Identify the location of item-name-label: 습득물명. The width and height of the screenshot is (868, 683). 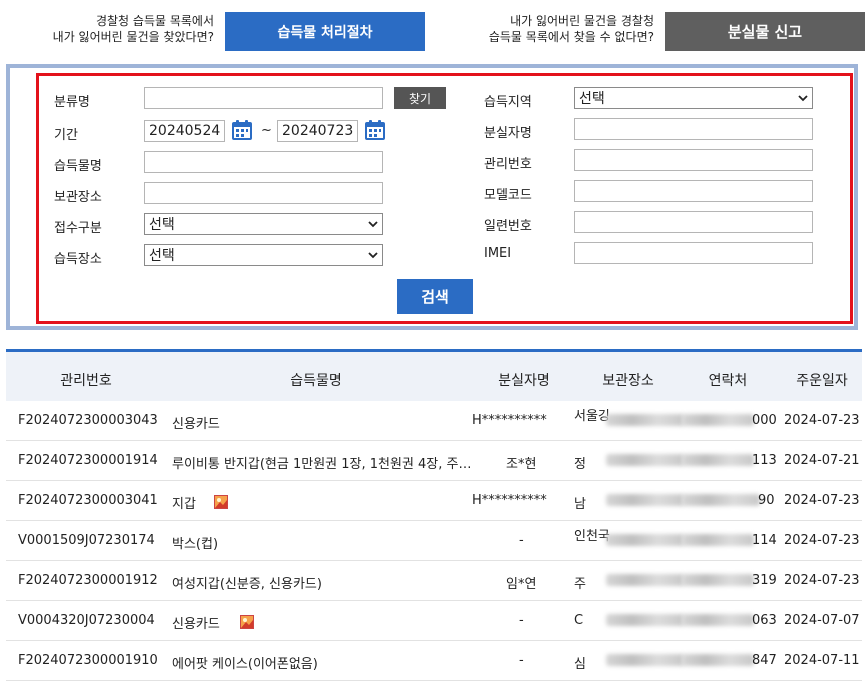
(78, 166).